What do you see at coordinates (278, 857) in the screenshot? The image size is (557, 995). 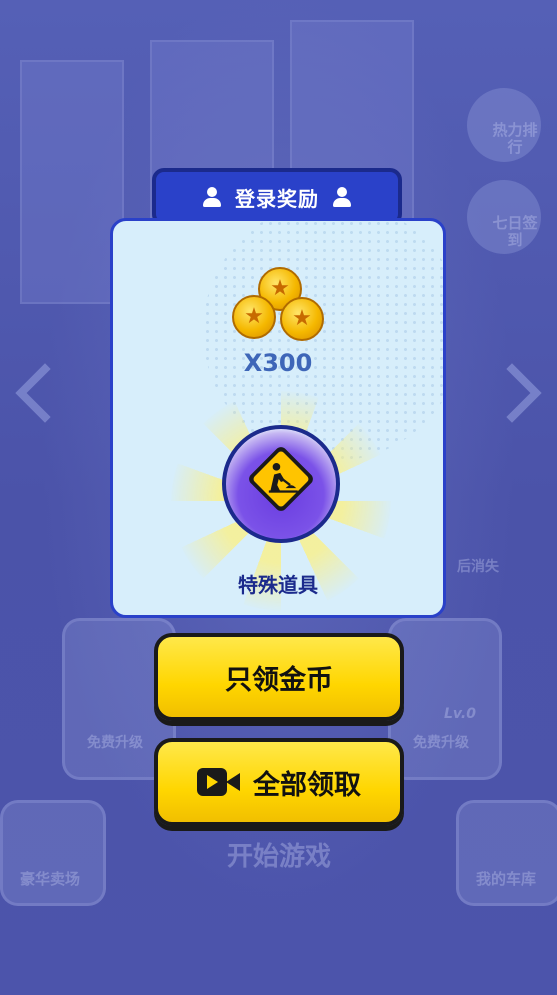 I see `start-game-label: 开始游戏` at bounding box center [278, 857].